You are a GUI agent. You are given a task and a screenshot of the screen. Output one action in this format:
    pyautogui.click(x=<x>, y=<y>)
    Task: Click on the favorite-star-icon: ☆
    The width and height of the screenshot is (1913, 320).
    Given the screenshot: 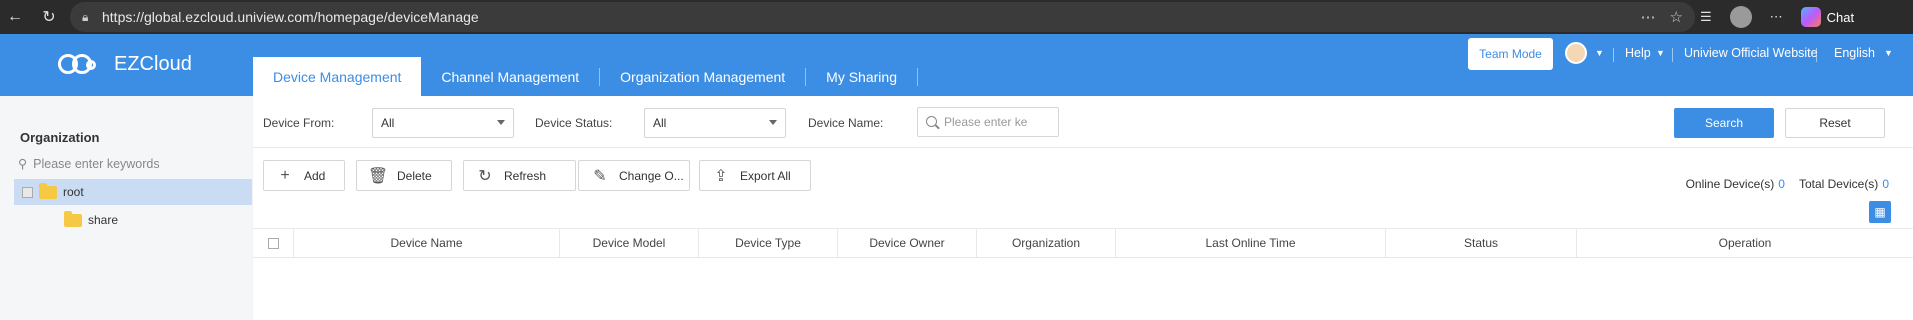 What is the action you would take?
    pyautogui.click(x=1676, y=17)
    